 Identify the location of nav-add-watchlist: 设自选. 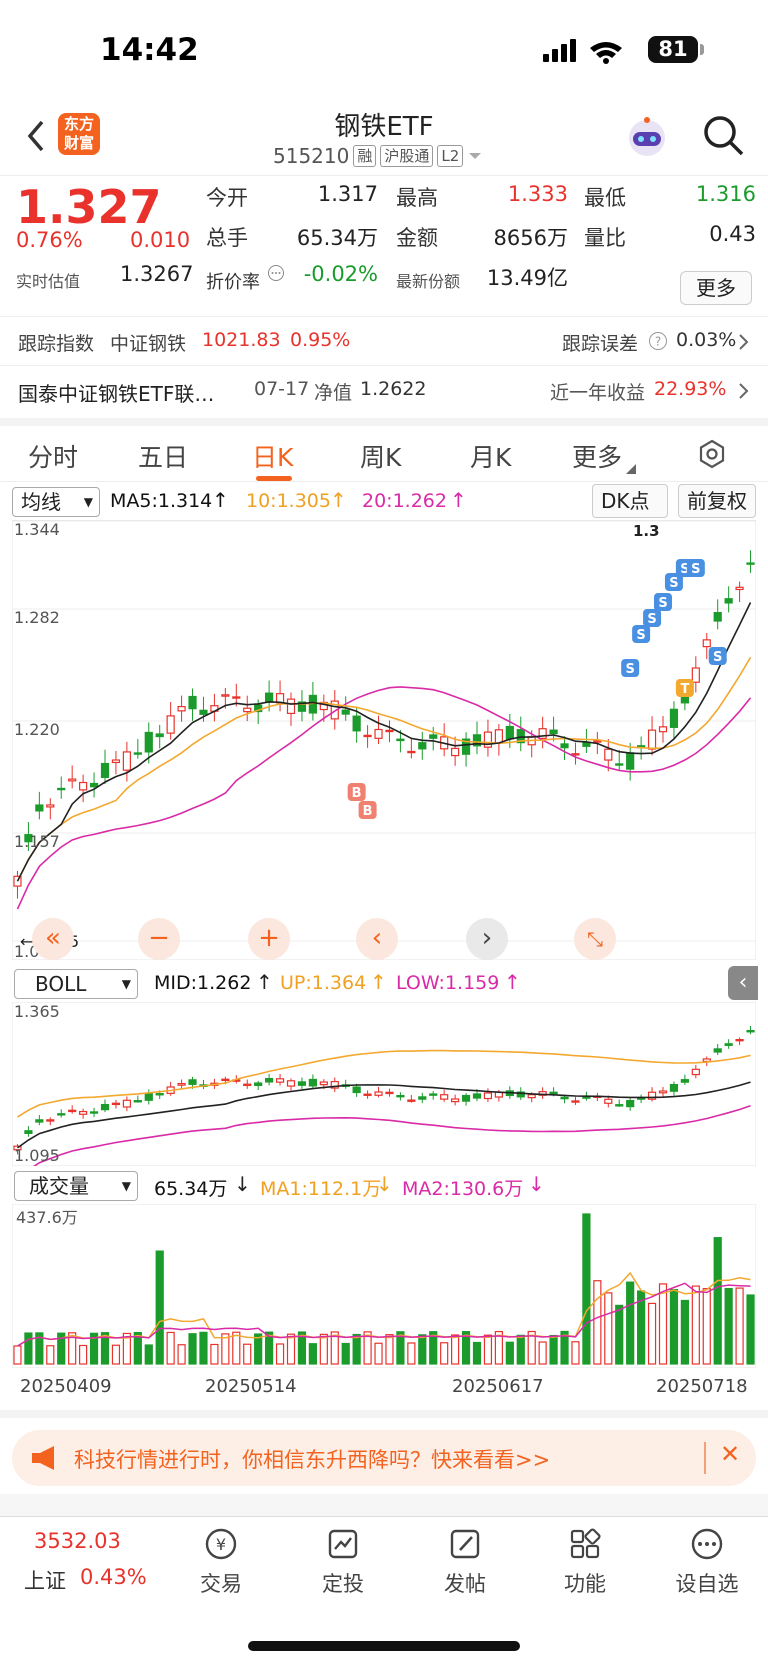
(707, 1561).